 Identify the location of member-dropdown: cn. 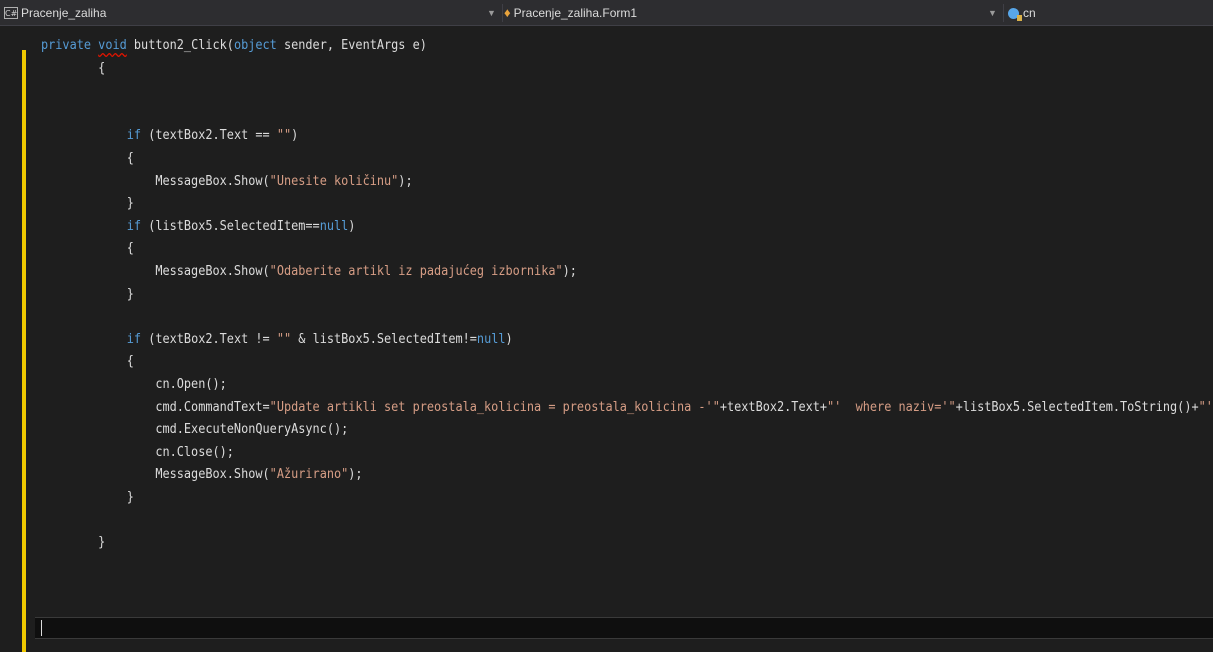
(1108, 13).